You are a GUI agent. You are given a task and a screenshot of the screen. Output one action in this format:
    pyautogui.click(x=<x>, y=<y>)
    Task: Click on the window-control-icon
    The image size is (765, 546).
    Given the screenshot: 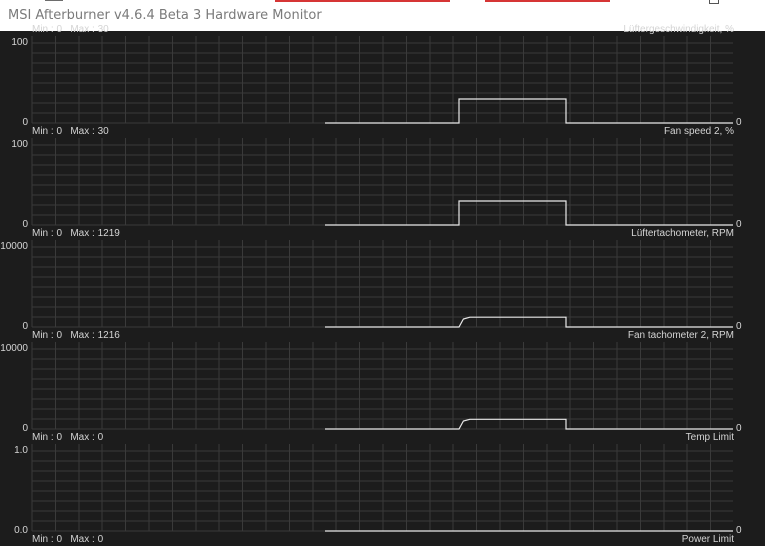 What is the action you would take?
    pyautogui.click(x=714, y=2)
    